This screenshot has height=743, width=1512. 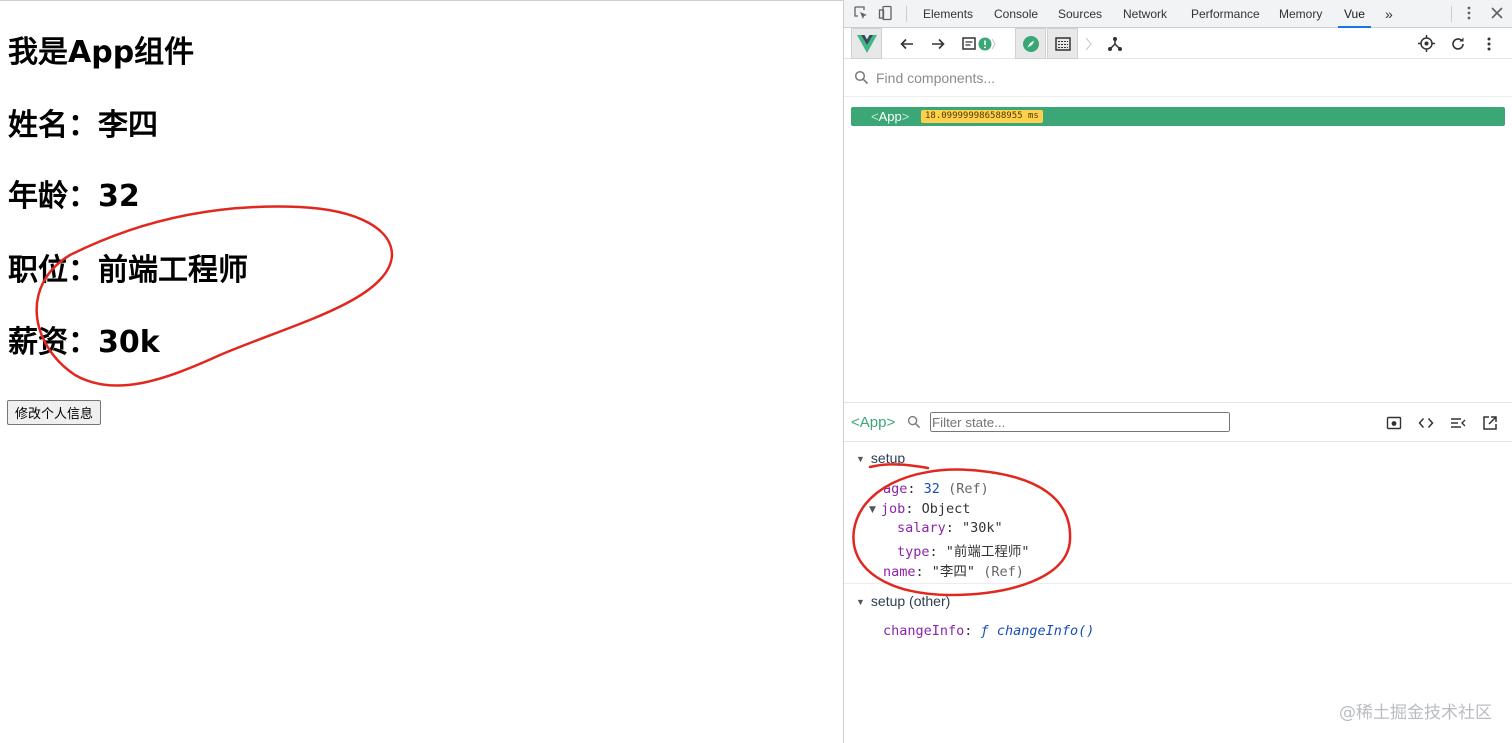 I want to click on app-selector-icon, so click(x=979, y=43).